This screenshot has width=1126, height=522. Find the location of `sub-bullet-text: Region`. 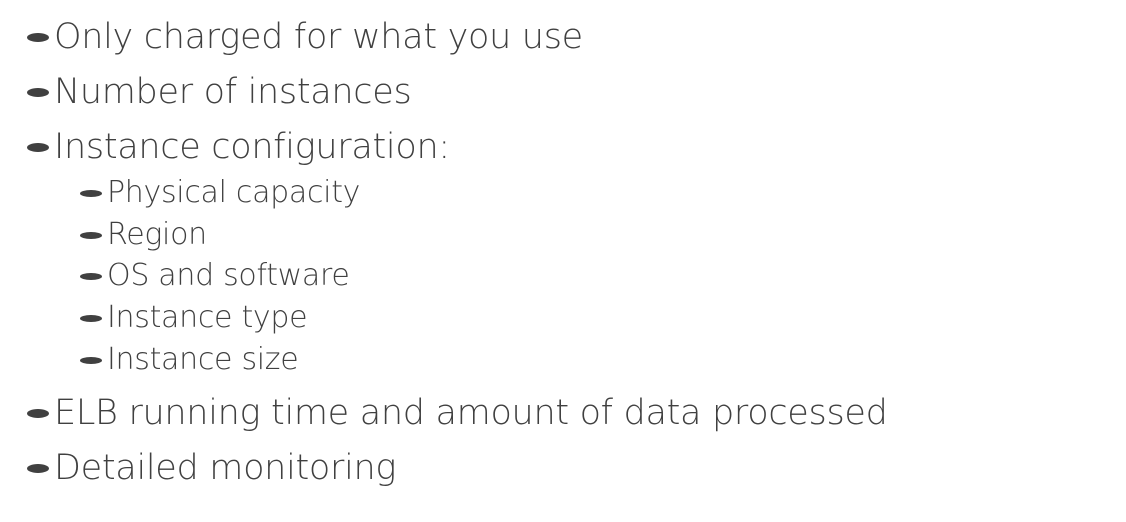

sub-bullet-text: Region is located at coordinates (157, 234).